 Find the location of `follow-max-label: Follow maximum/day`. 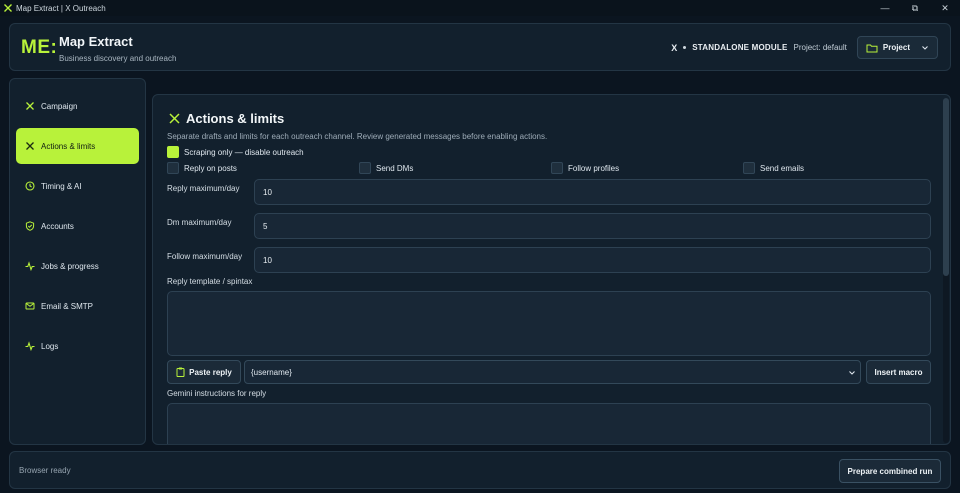

follow-max-label: Follow maximum/day is located at coordinates (205, 256).